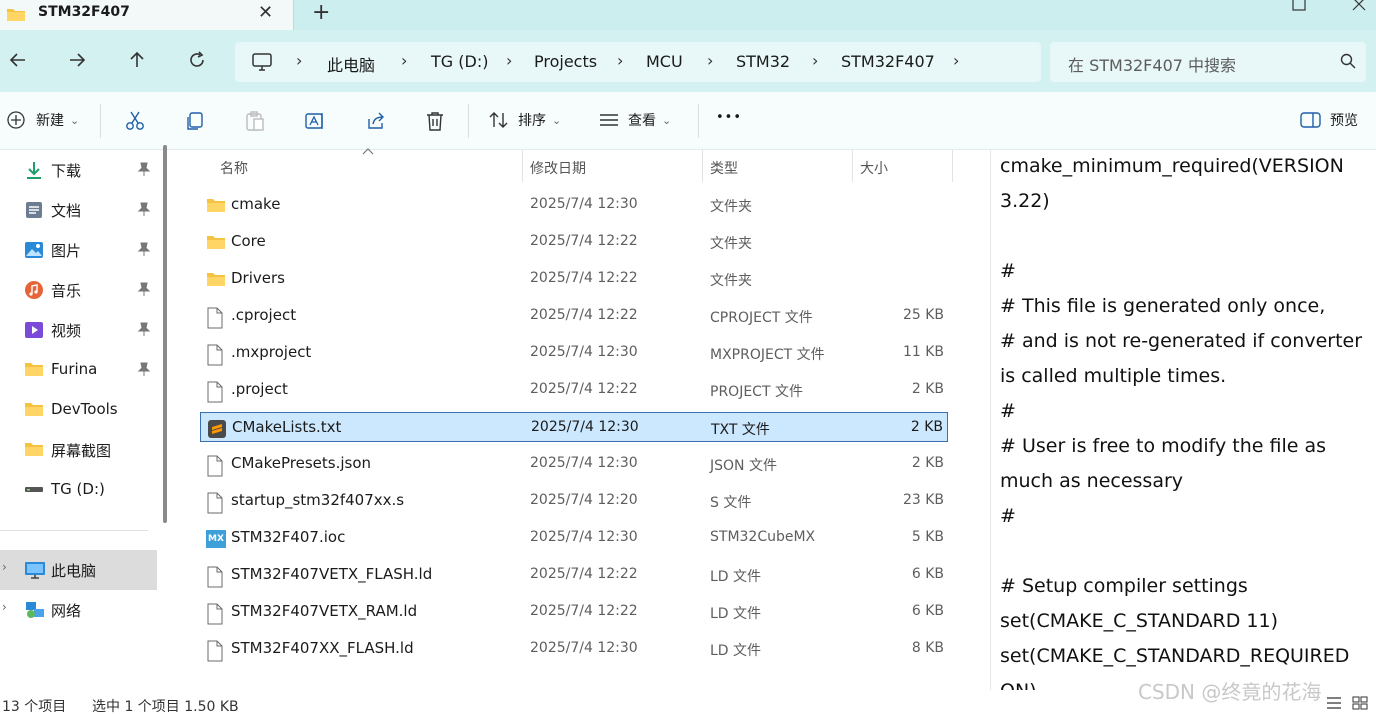 Image resolution: width=1376 pixels, height=716 pixels. What do you see at coordinates (763, 61) in the screenshot?
I see `breadcrumb-stm32: STM32` at bounding box center [763, 61].